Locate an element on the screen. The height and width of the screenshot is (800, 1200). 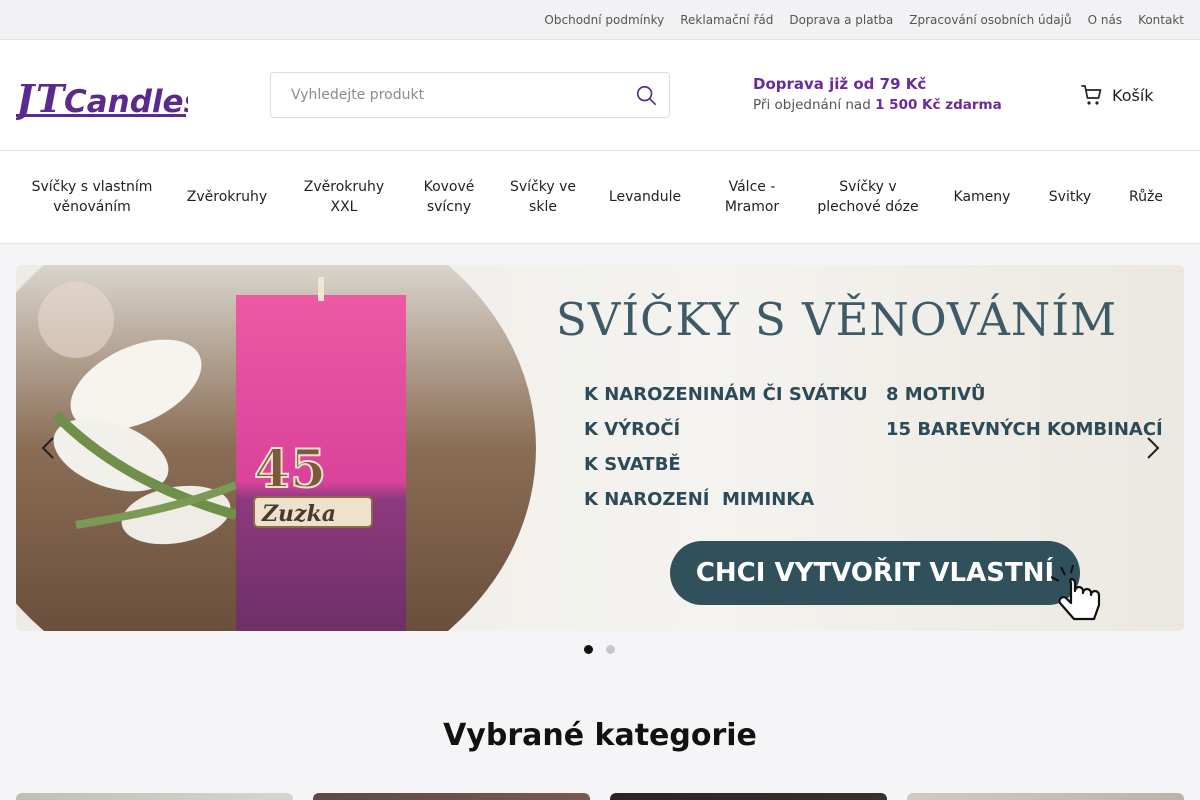
cart-icon is located at coordinates (1091, 95).